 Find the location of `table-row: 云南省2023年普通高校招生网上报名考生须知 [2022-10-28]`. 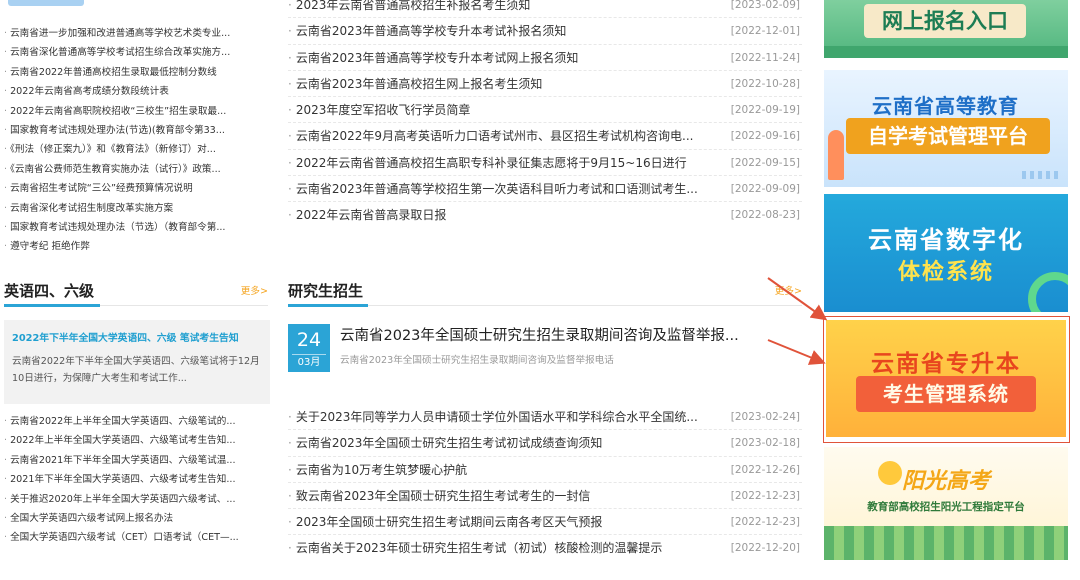

table-row: 云南省2023年普通高校招生网上报名考生须知 [2022-10-28] is located at coordinates (545, 84).